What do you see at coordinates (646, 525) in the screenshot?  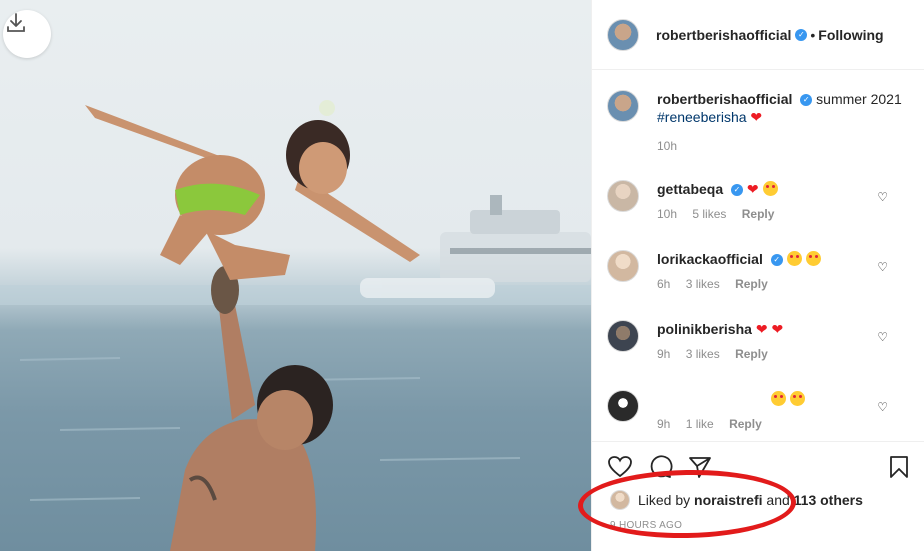 I see `post-time-ago: 9 HOURS AGO` at bounding box center [646, 525].